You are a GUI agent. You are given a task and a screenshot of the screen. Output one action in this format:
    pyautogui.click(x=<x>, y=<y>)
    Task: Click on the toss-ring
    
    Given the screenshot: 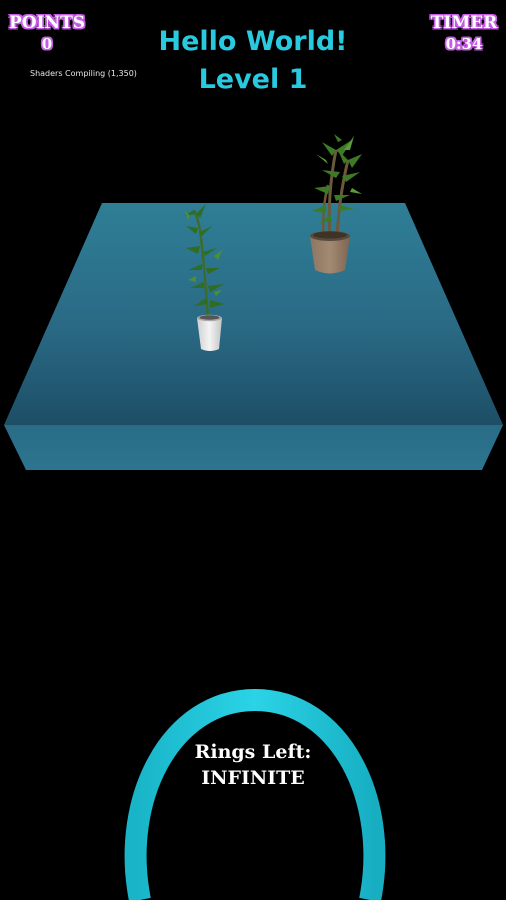 What is the action you would take?
    pyautogui.click(x=255, y=794)
    